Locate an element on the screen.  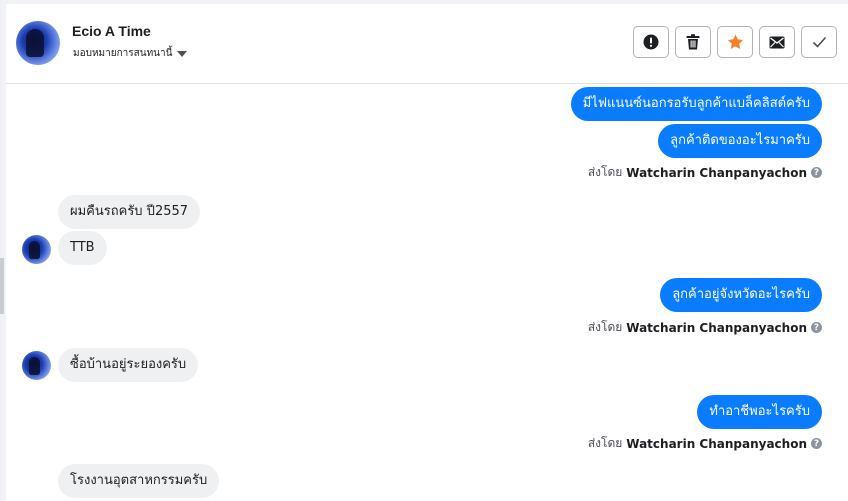
mark-done-button is located at coordinates (819, 42).